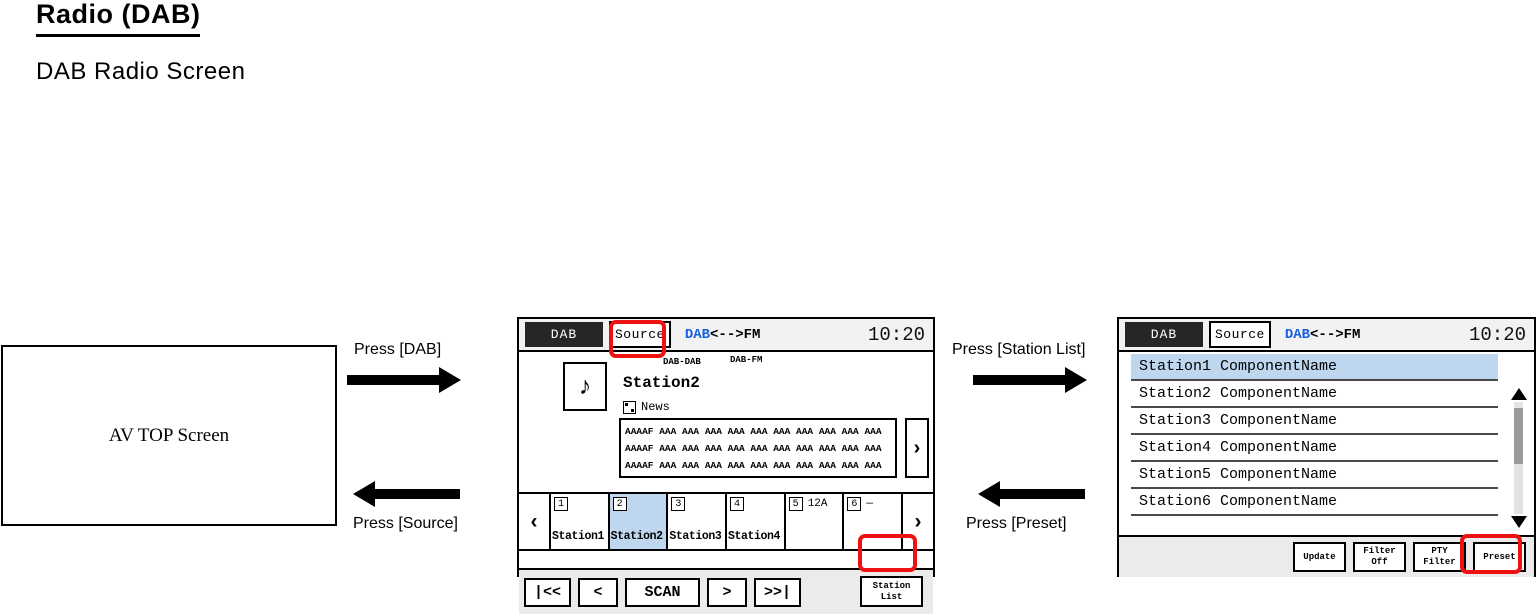  Describe the element at coordinates (891, 596) in the screenshot. I see `station-list-button-line2: List` at that location.